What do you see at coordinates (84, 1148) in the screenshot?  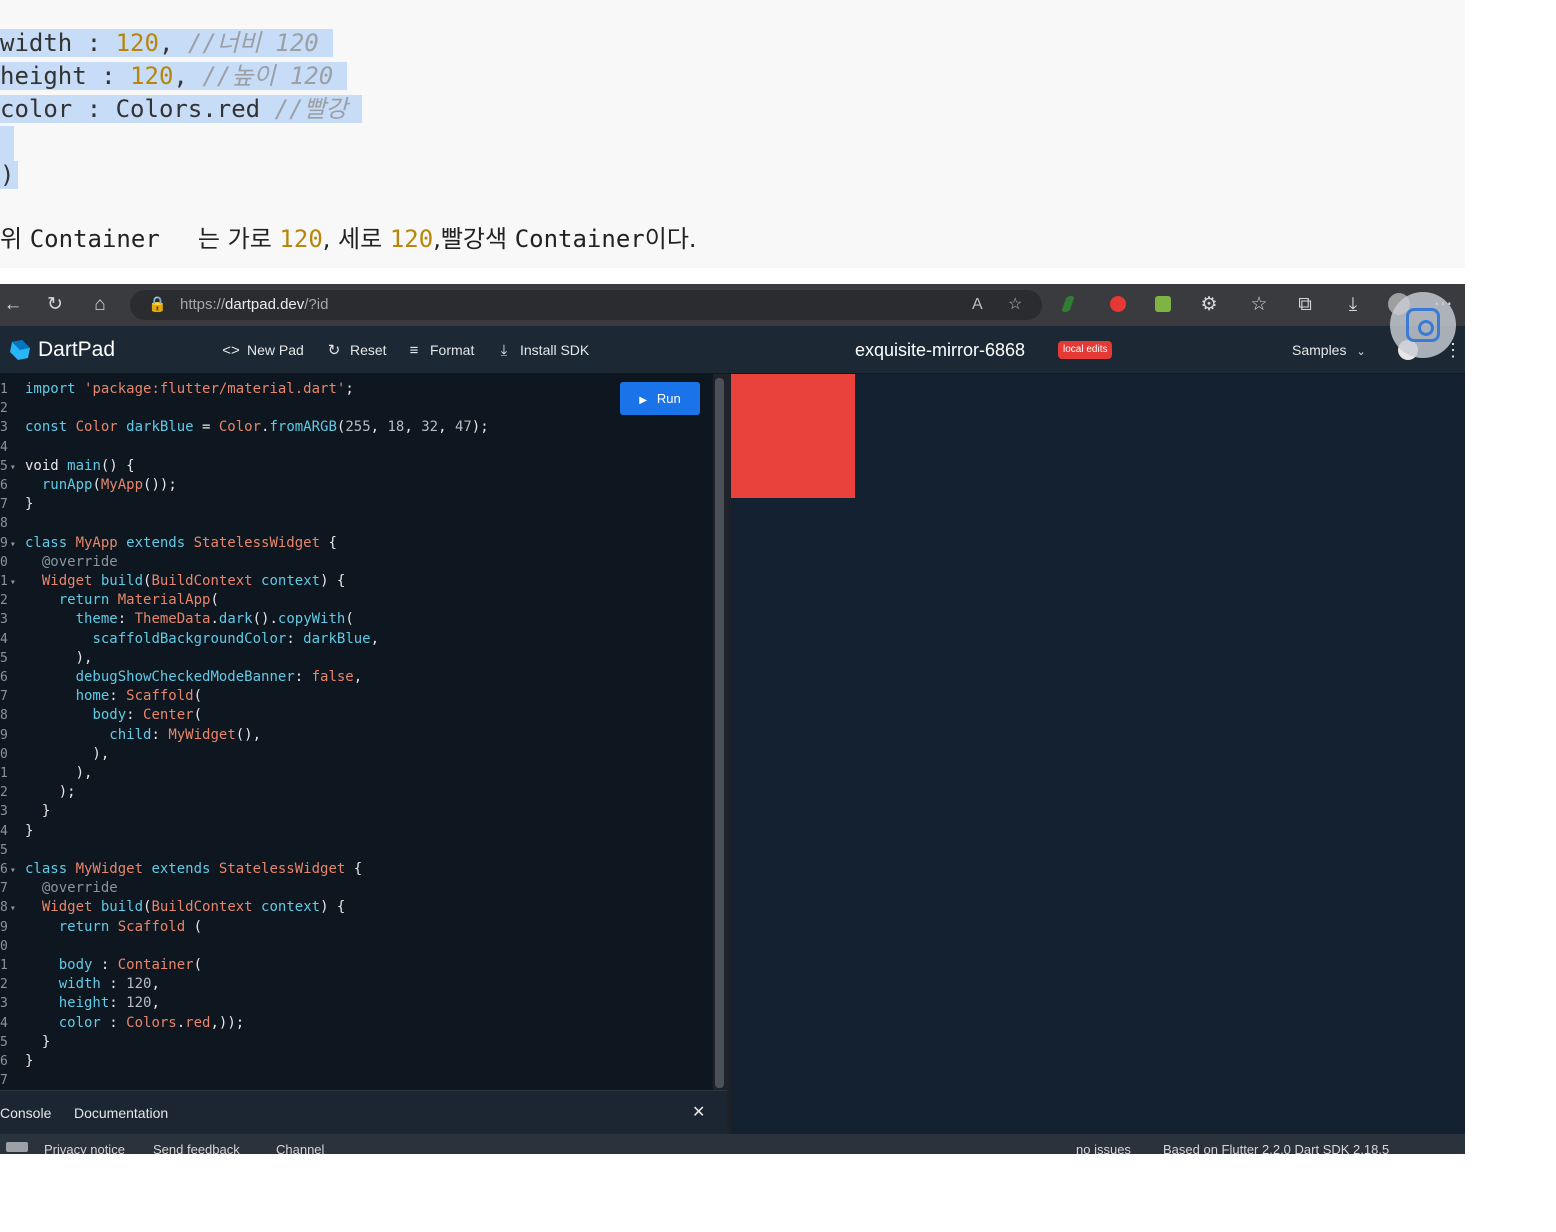 I see `privacy-notice-link: Privacy notice` at bounding box center [84, 1148].